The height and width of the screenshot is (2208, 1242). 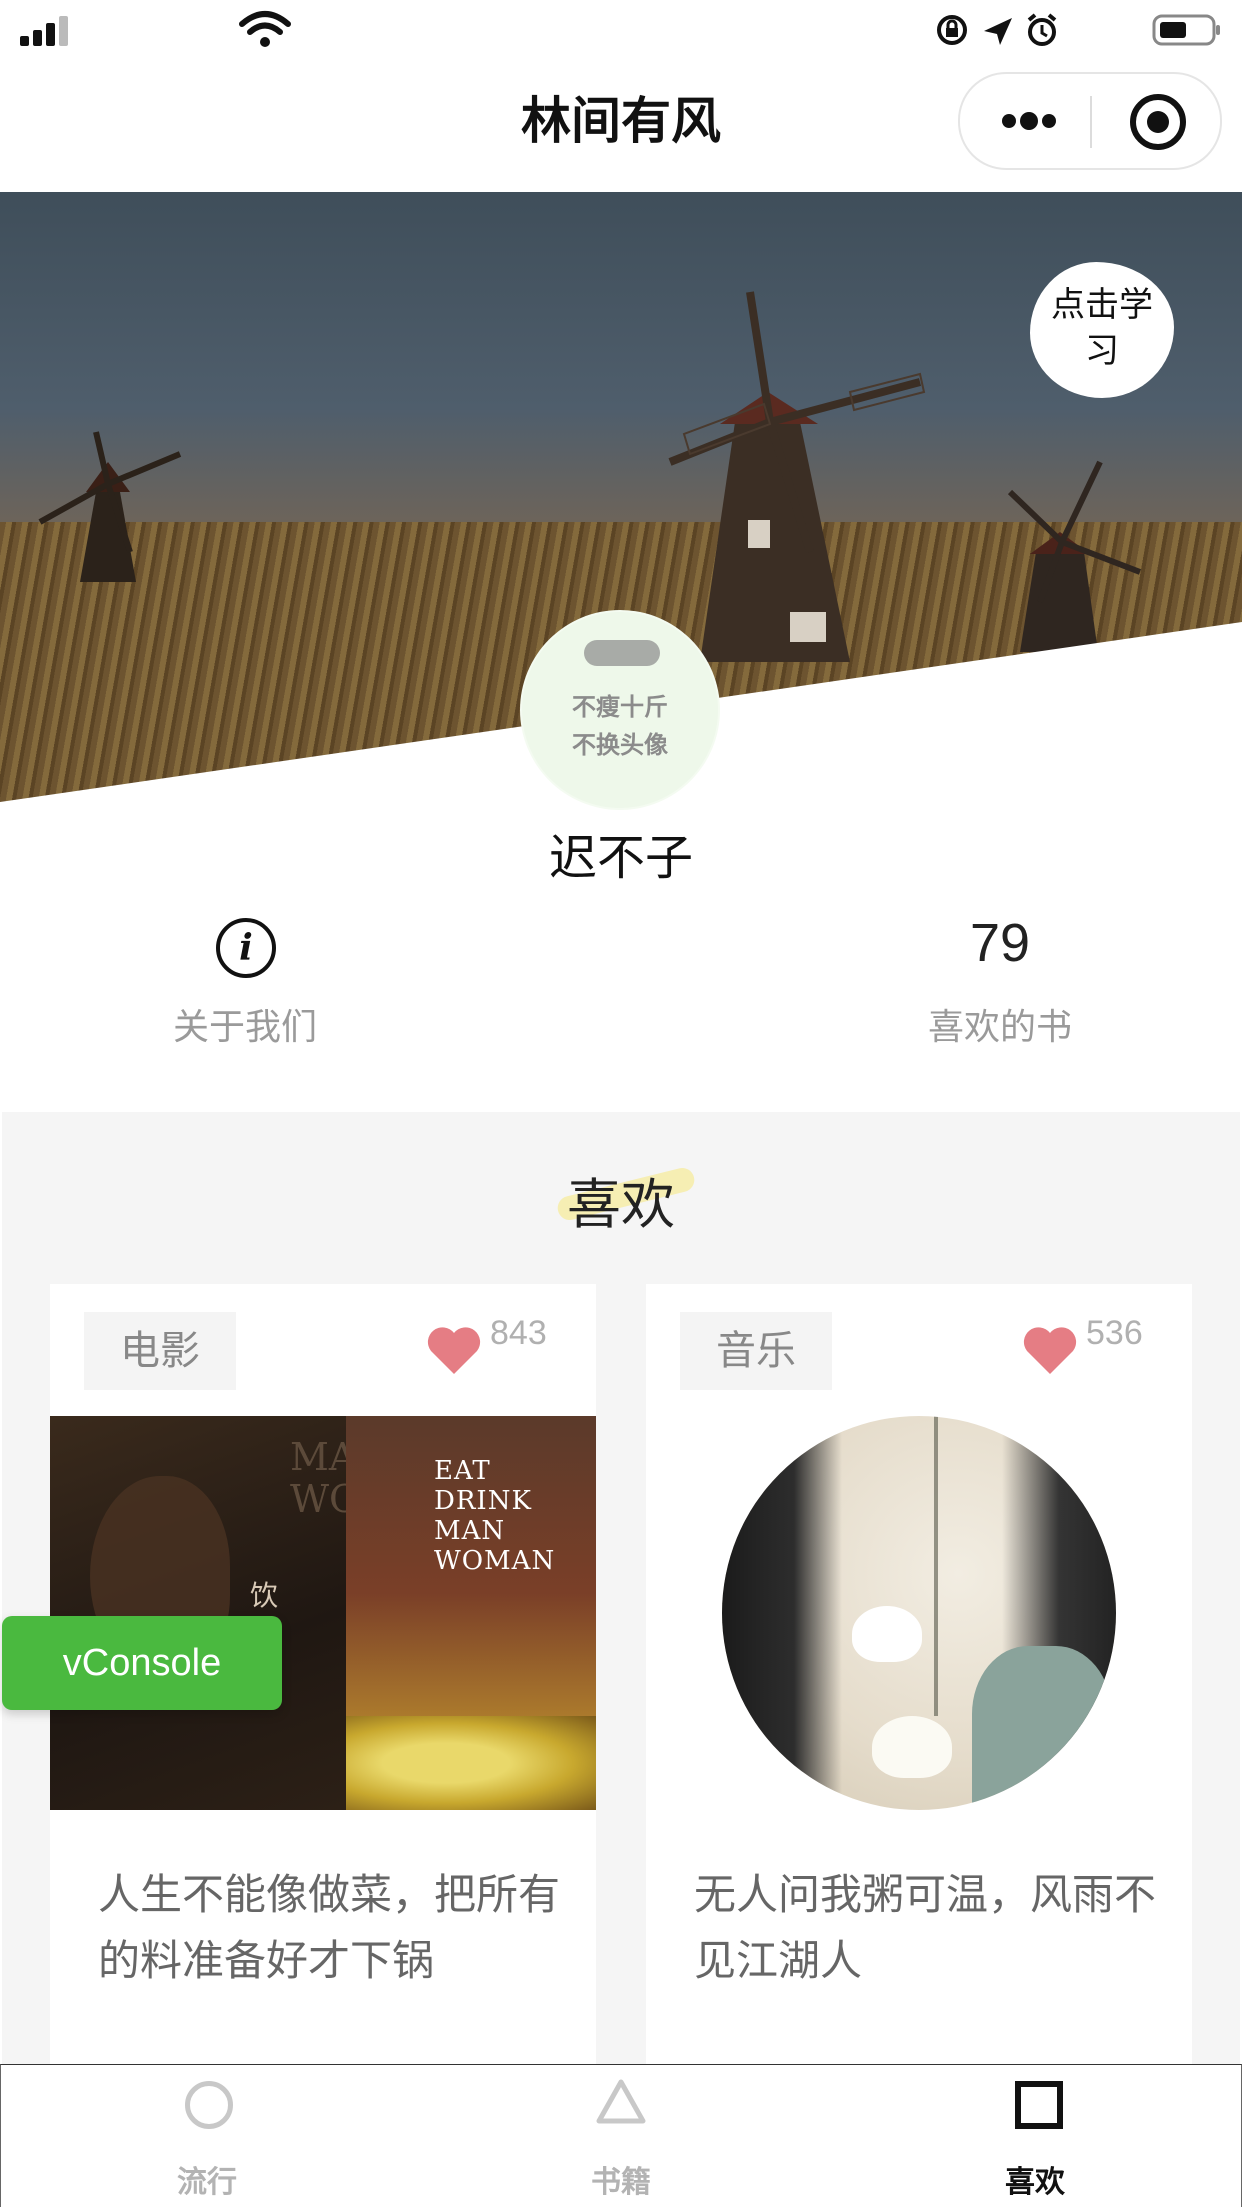 What do you see at coordinates (47, 30) in the screenshot?
I see `cellular-signal-icon` at bounding box center [47, 30].